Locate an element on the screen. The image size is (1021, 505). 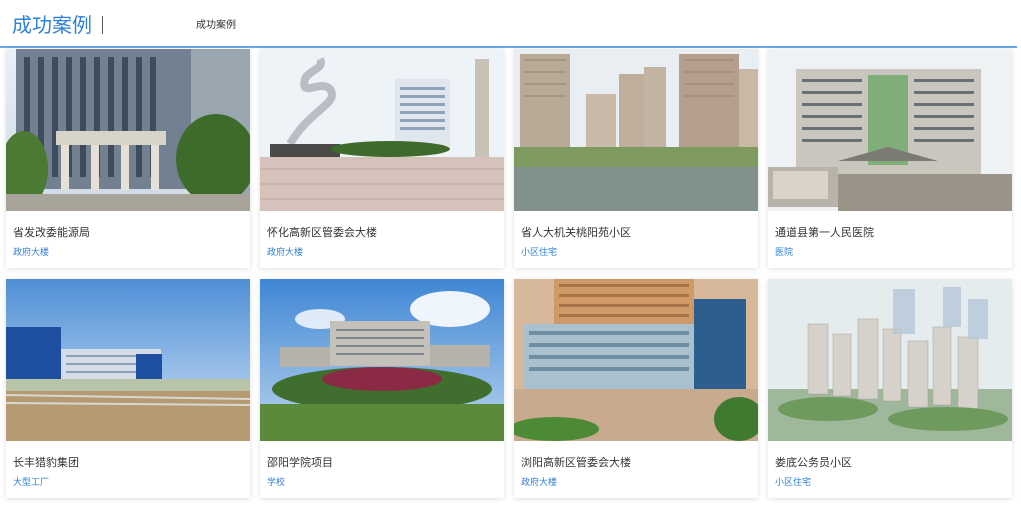
plaza-sculpture-photo is located at coordinates (382, 130).